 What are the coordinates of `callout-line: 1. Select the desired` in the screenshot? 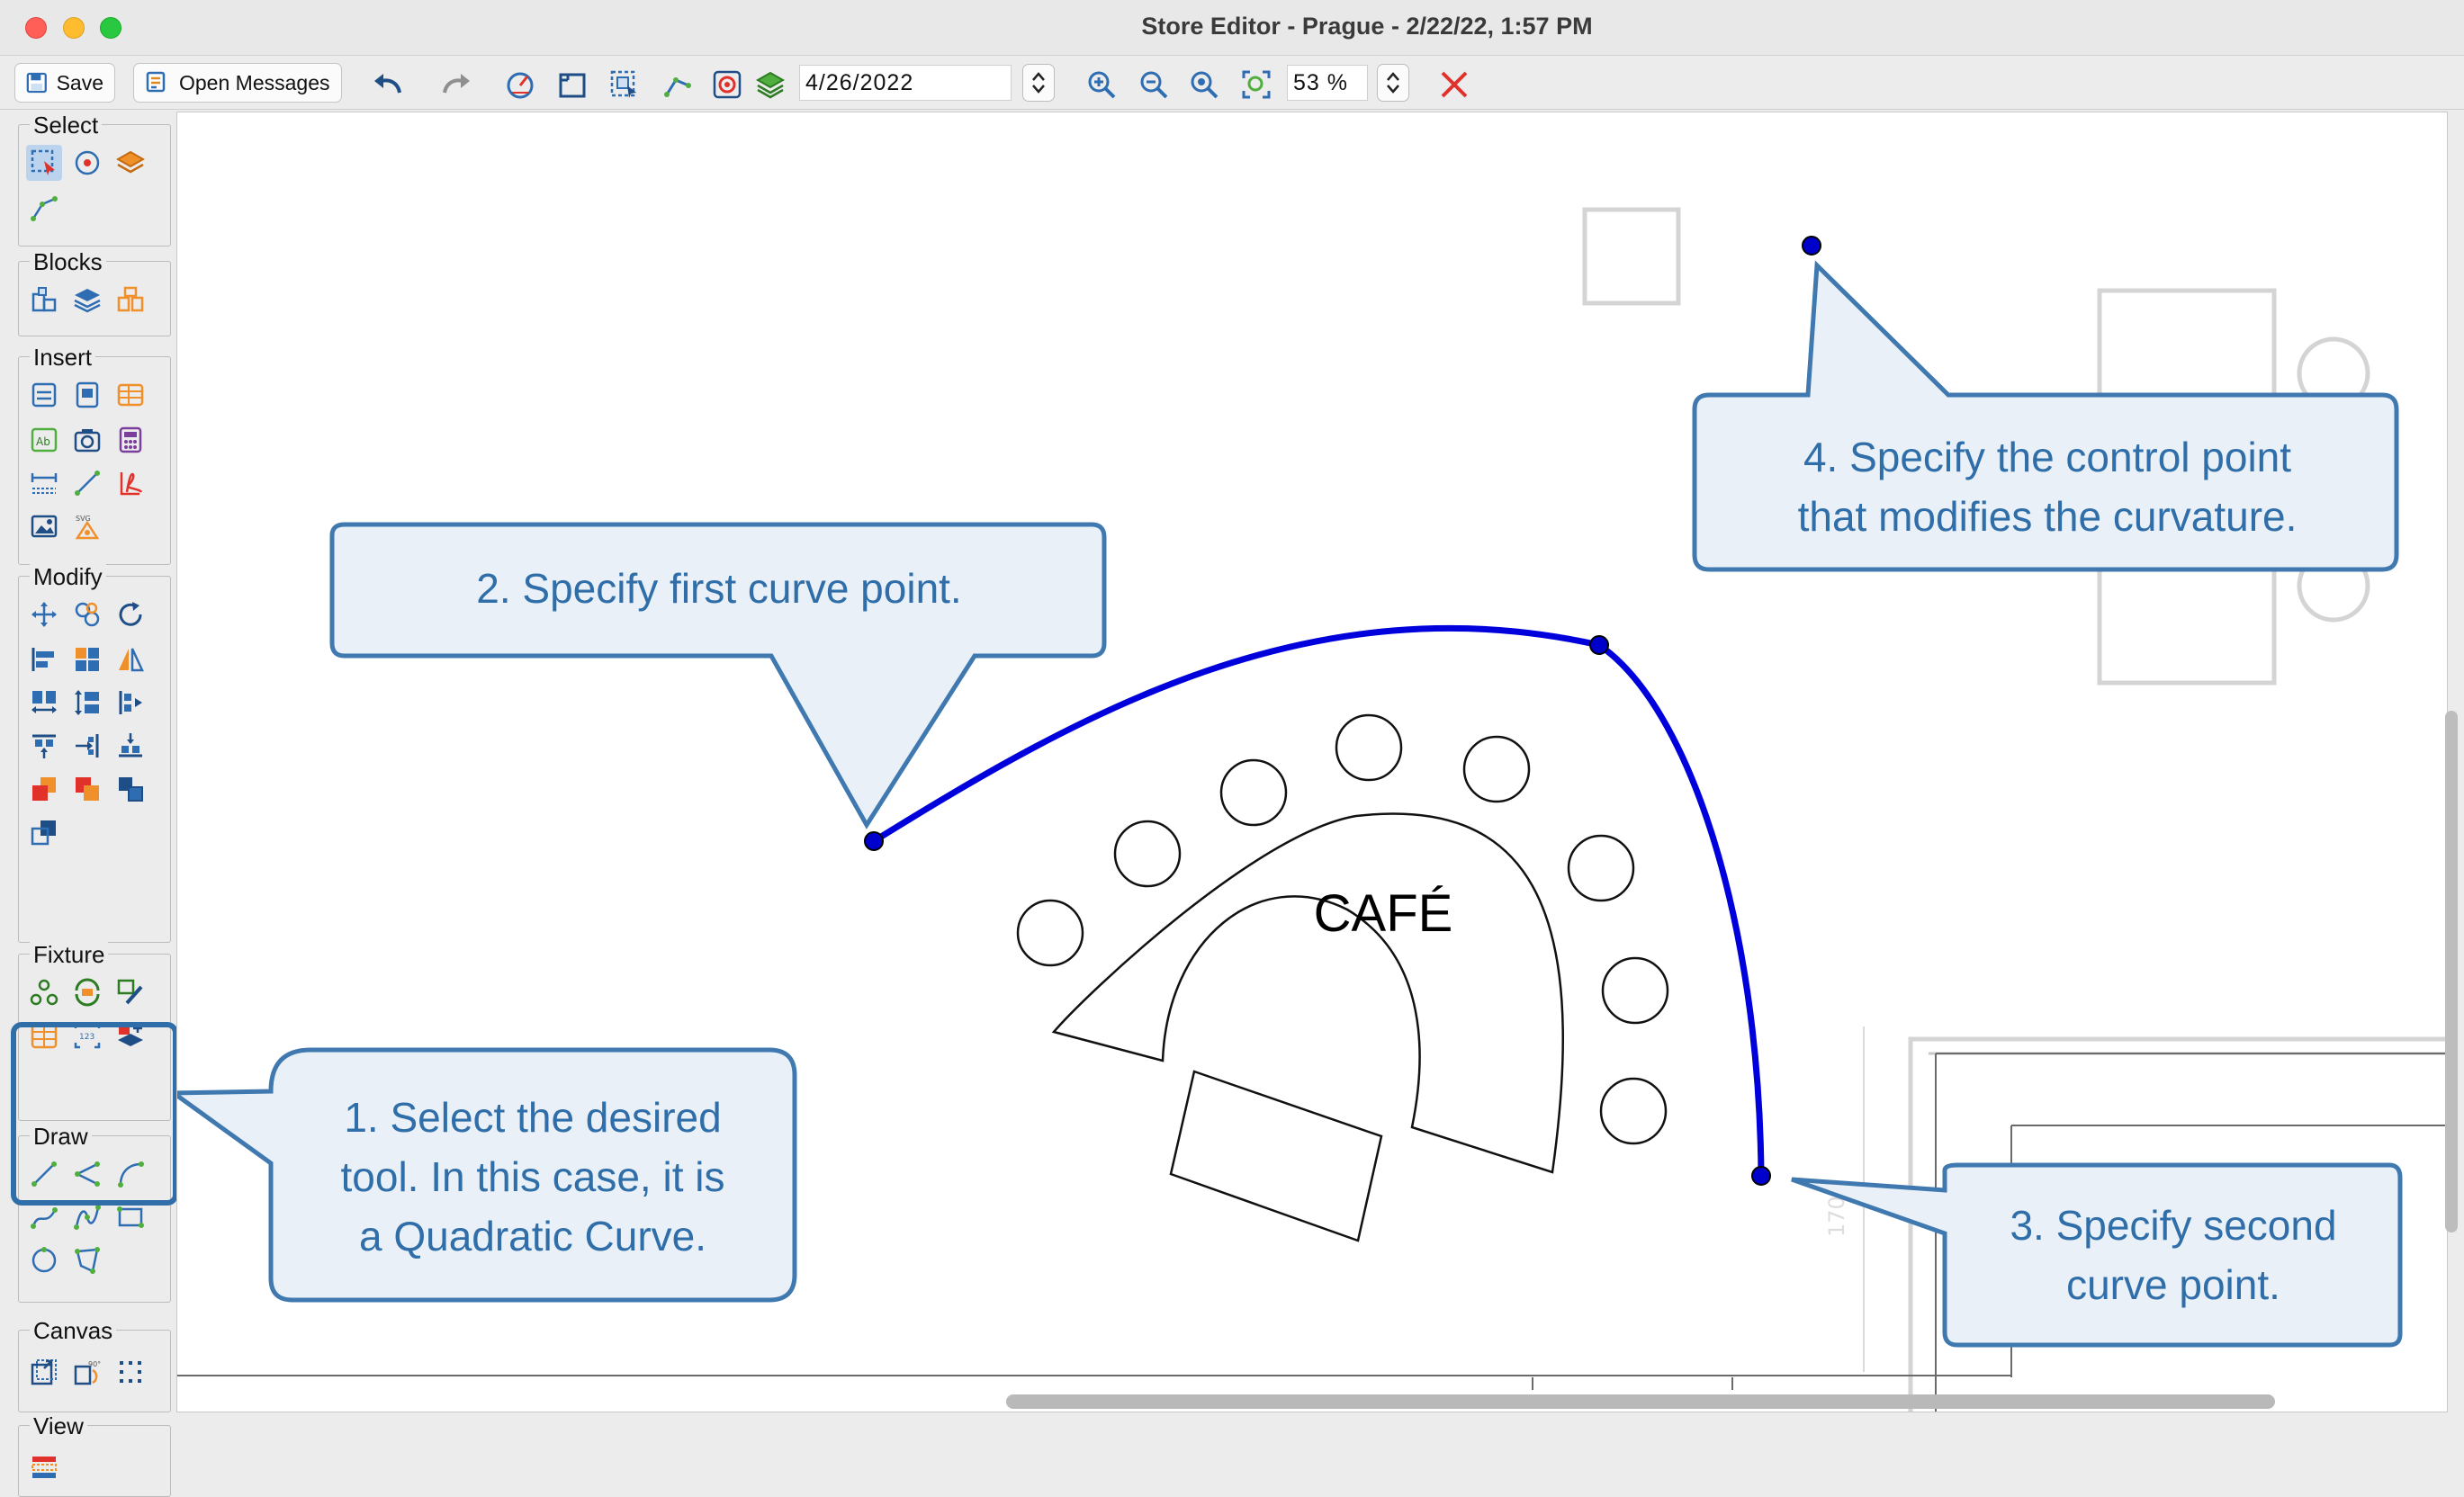 It's located at (533, 1117).